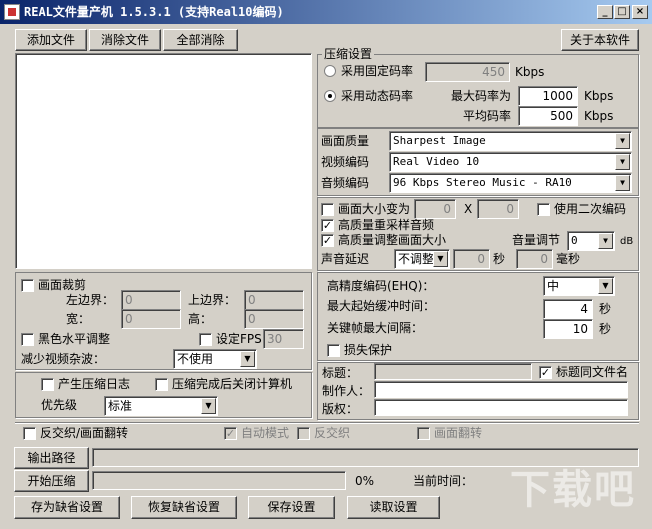 This screenshot has height=529, width=652. I want to click on noise-label: 减少视频杂波：, so click(63, 359).